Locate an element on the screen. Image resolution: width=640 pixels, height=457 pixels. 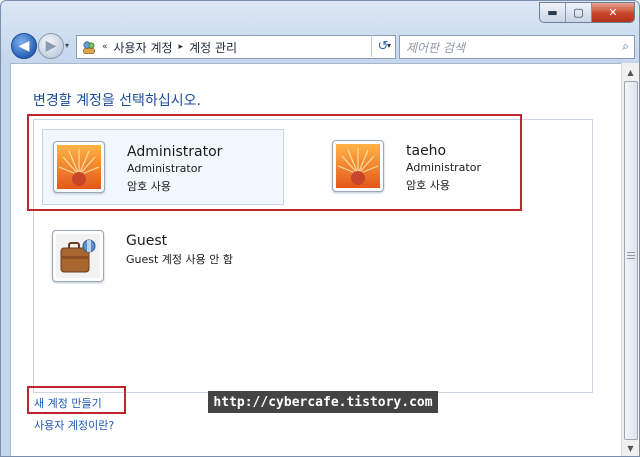
page-heading: 변경할 계정을 선택하십시오. is located at coordinates (117, 101).